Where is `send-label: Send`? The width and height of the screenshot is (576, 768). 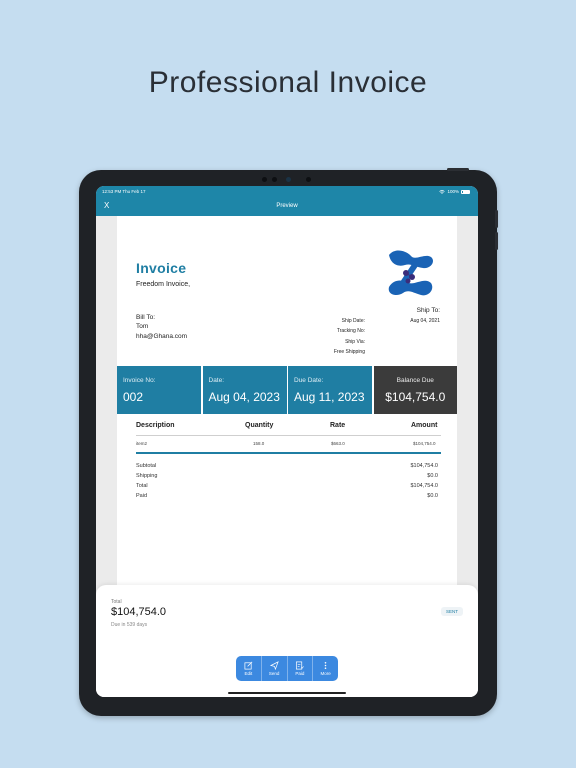
send-label: Send is located at coordinates (274, 673).